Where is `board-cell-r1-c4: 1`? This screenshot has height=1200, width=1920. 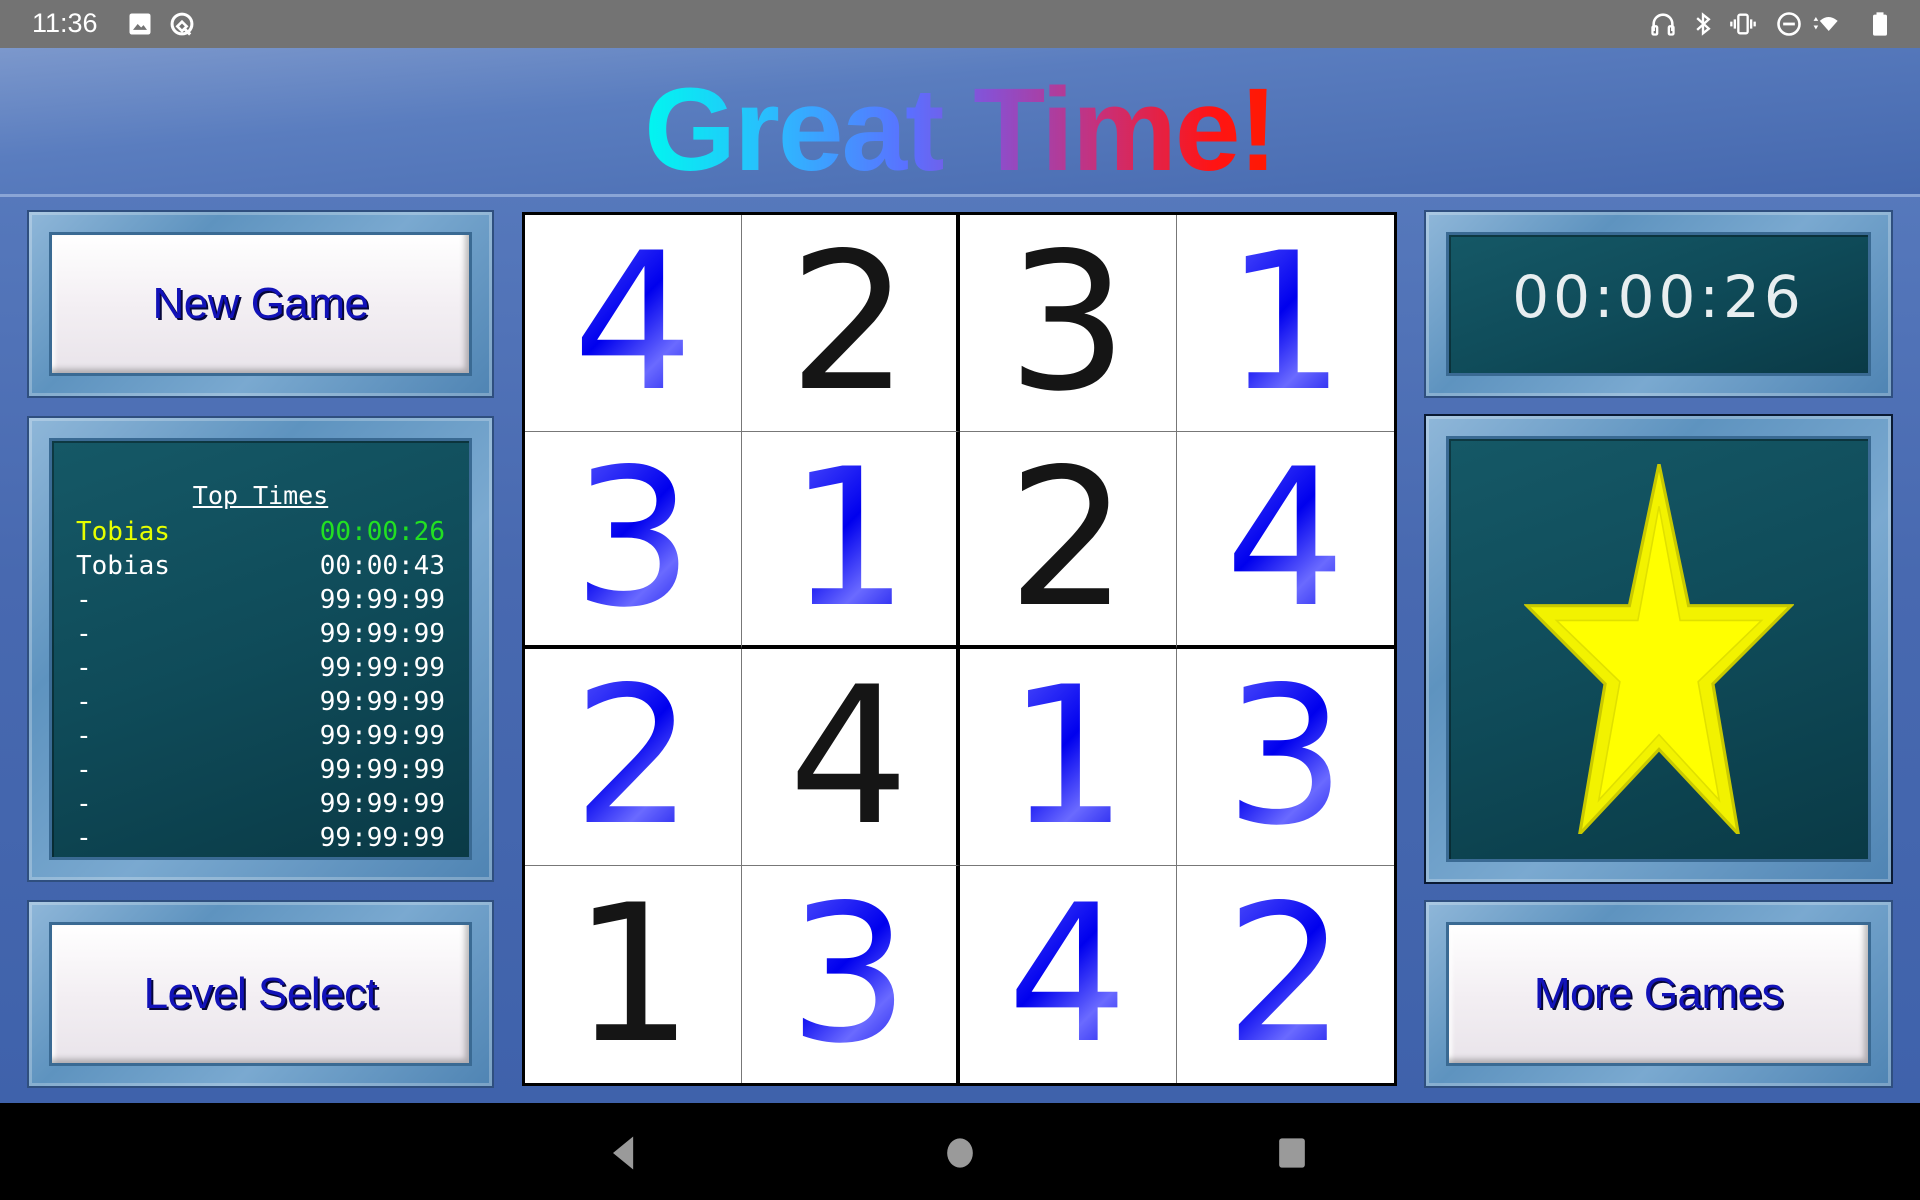 board-cell-r1-c4: 1 is located at coordinates (1285, 322).